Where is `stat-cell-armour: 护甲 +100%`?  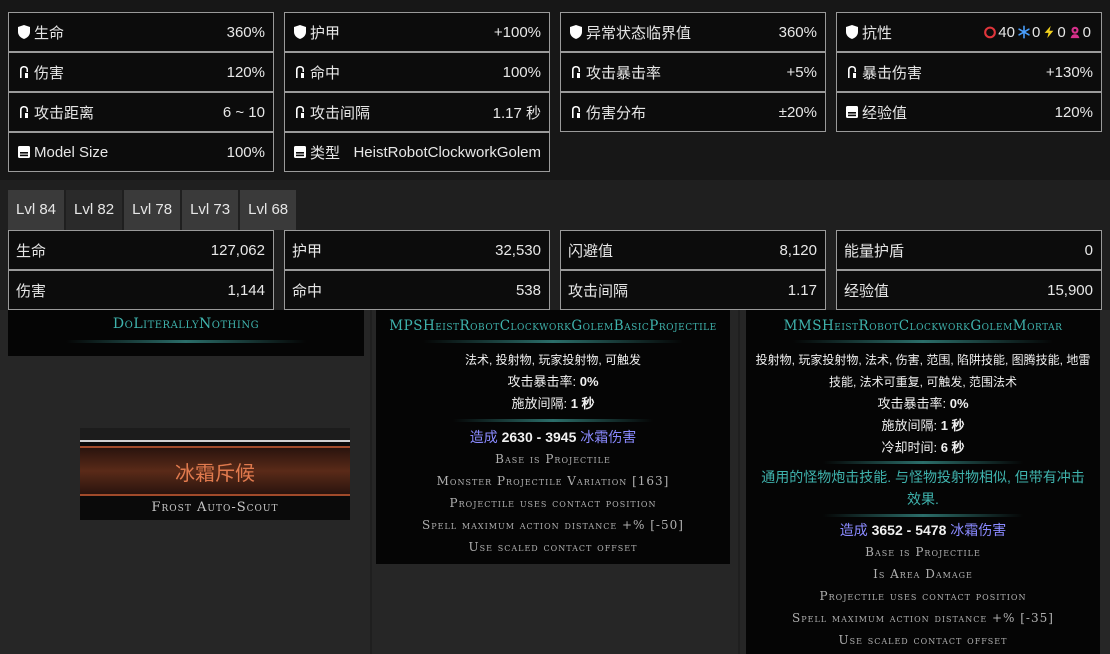 stat-cell-armour: 护甲 +100% is located at coordinates (417, 32).